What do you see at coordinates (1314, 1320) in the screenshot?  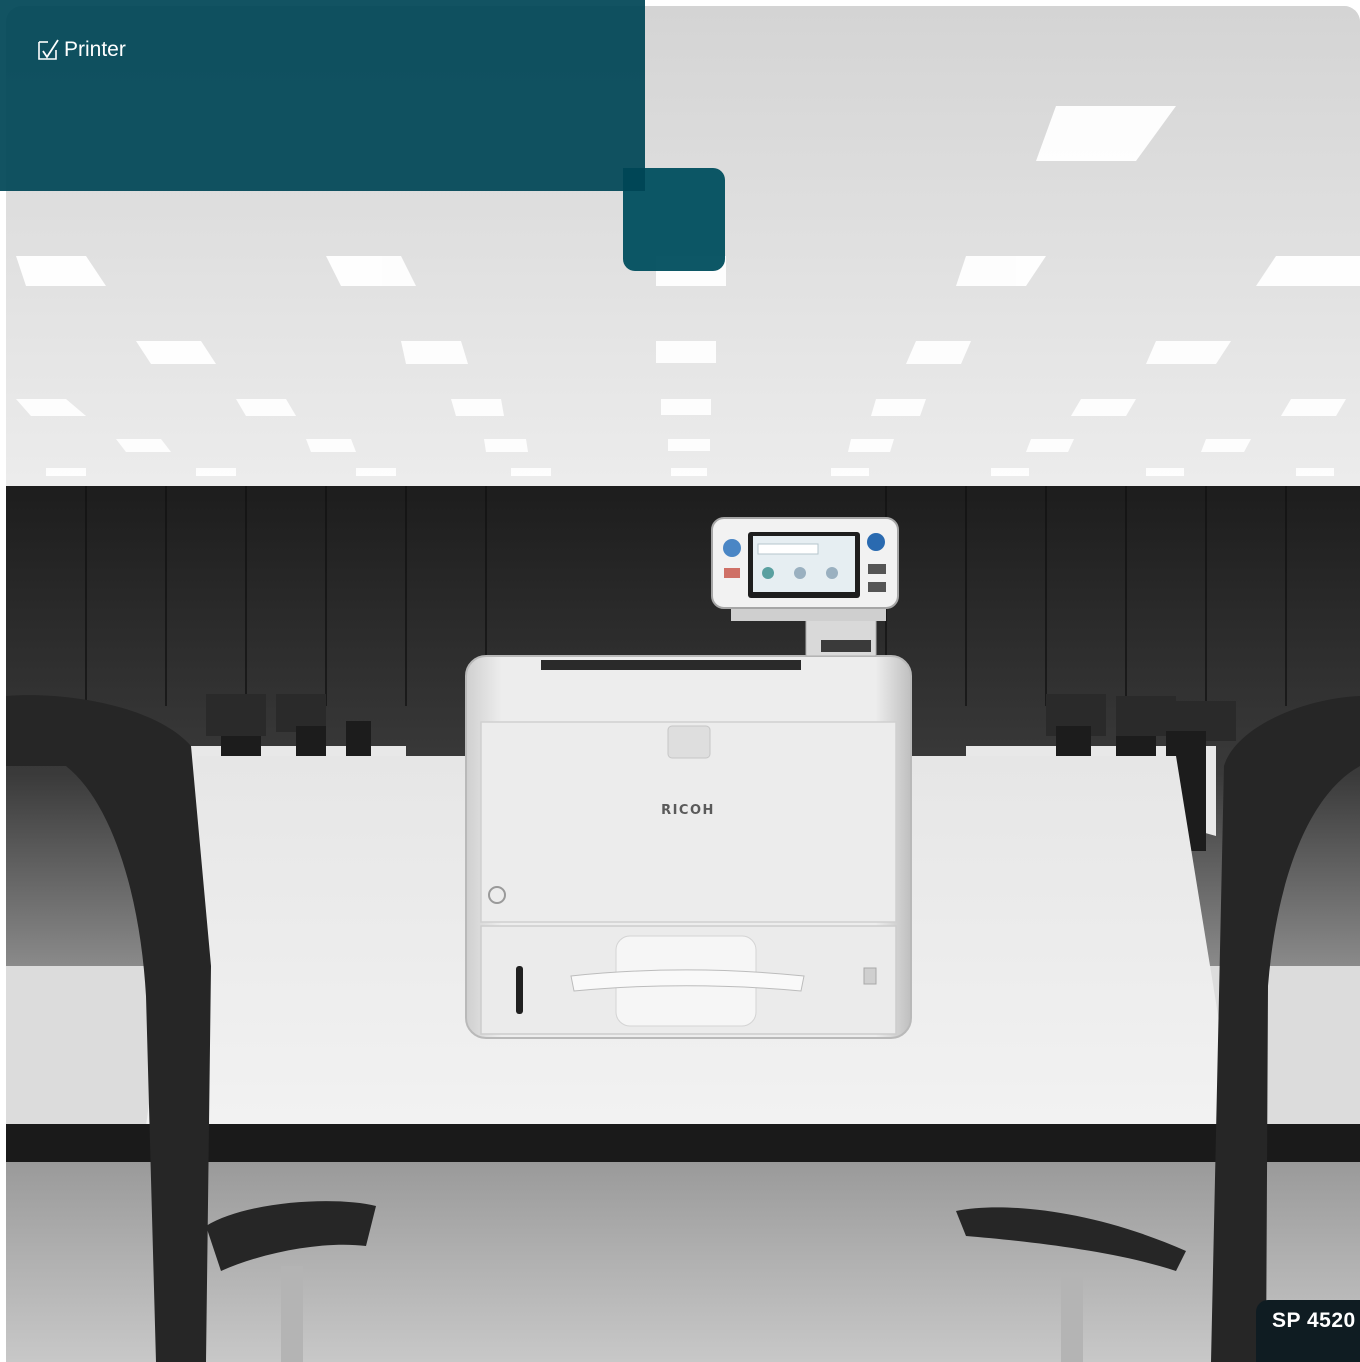 I see `model-name: SP 4520` at bounding box center [1314, 1320].